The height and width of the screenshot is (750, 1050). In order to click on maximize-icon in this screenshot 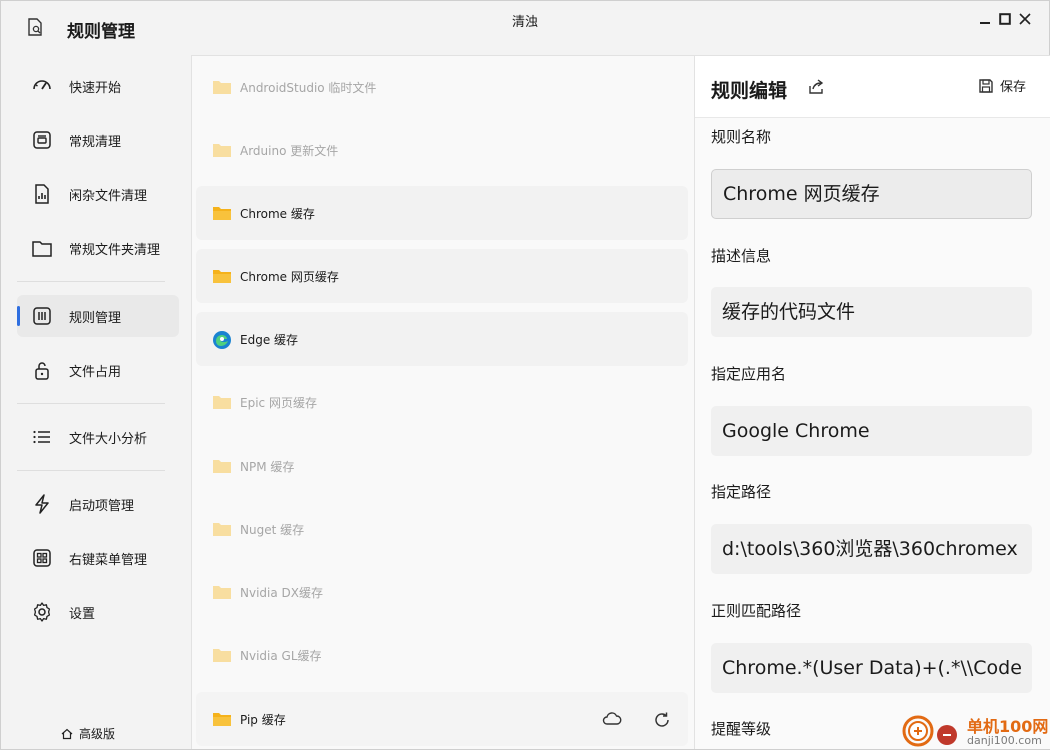, I will do `click(1005, 19)`.